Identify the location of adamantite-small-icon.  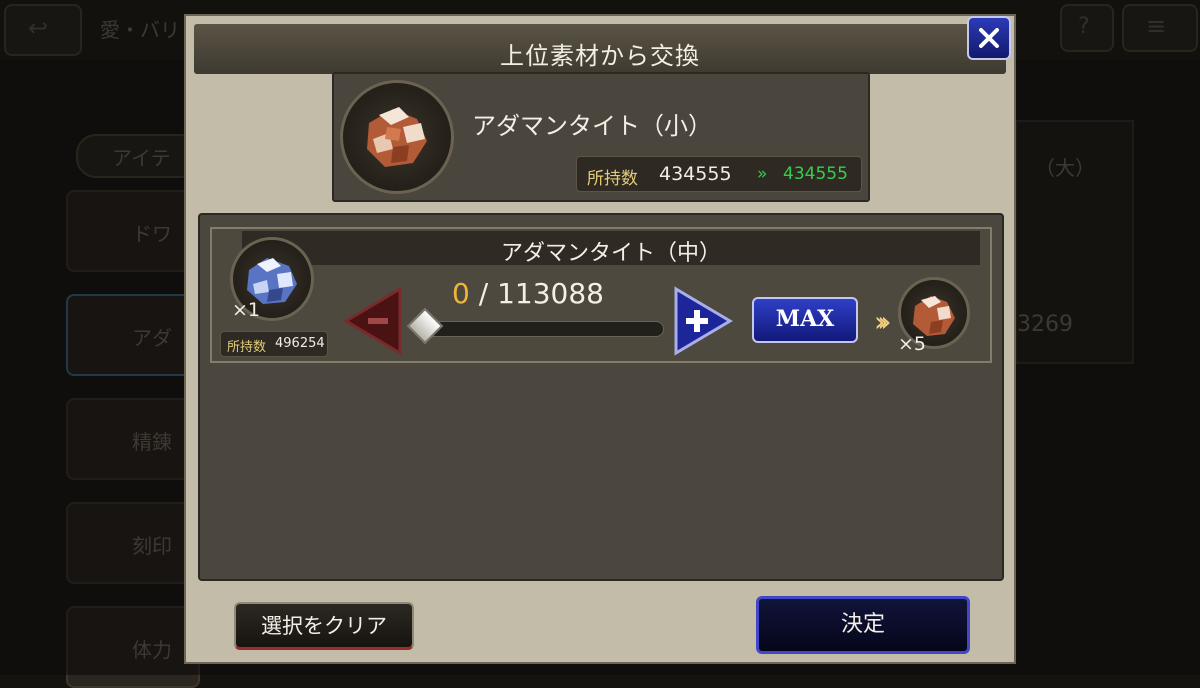
(397, 137).